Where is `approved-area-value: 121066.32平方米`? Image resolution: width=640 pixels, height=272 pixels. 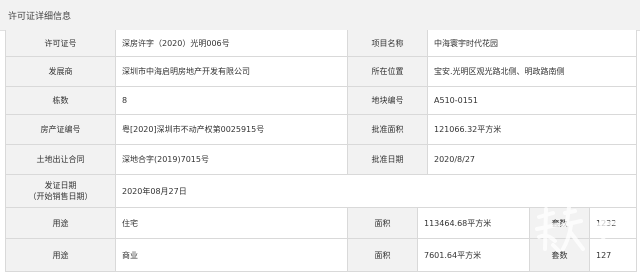
approved-area-value: 121066.32平方米 is located at coordinates (532, 129).